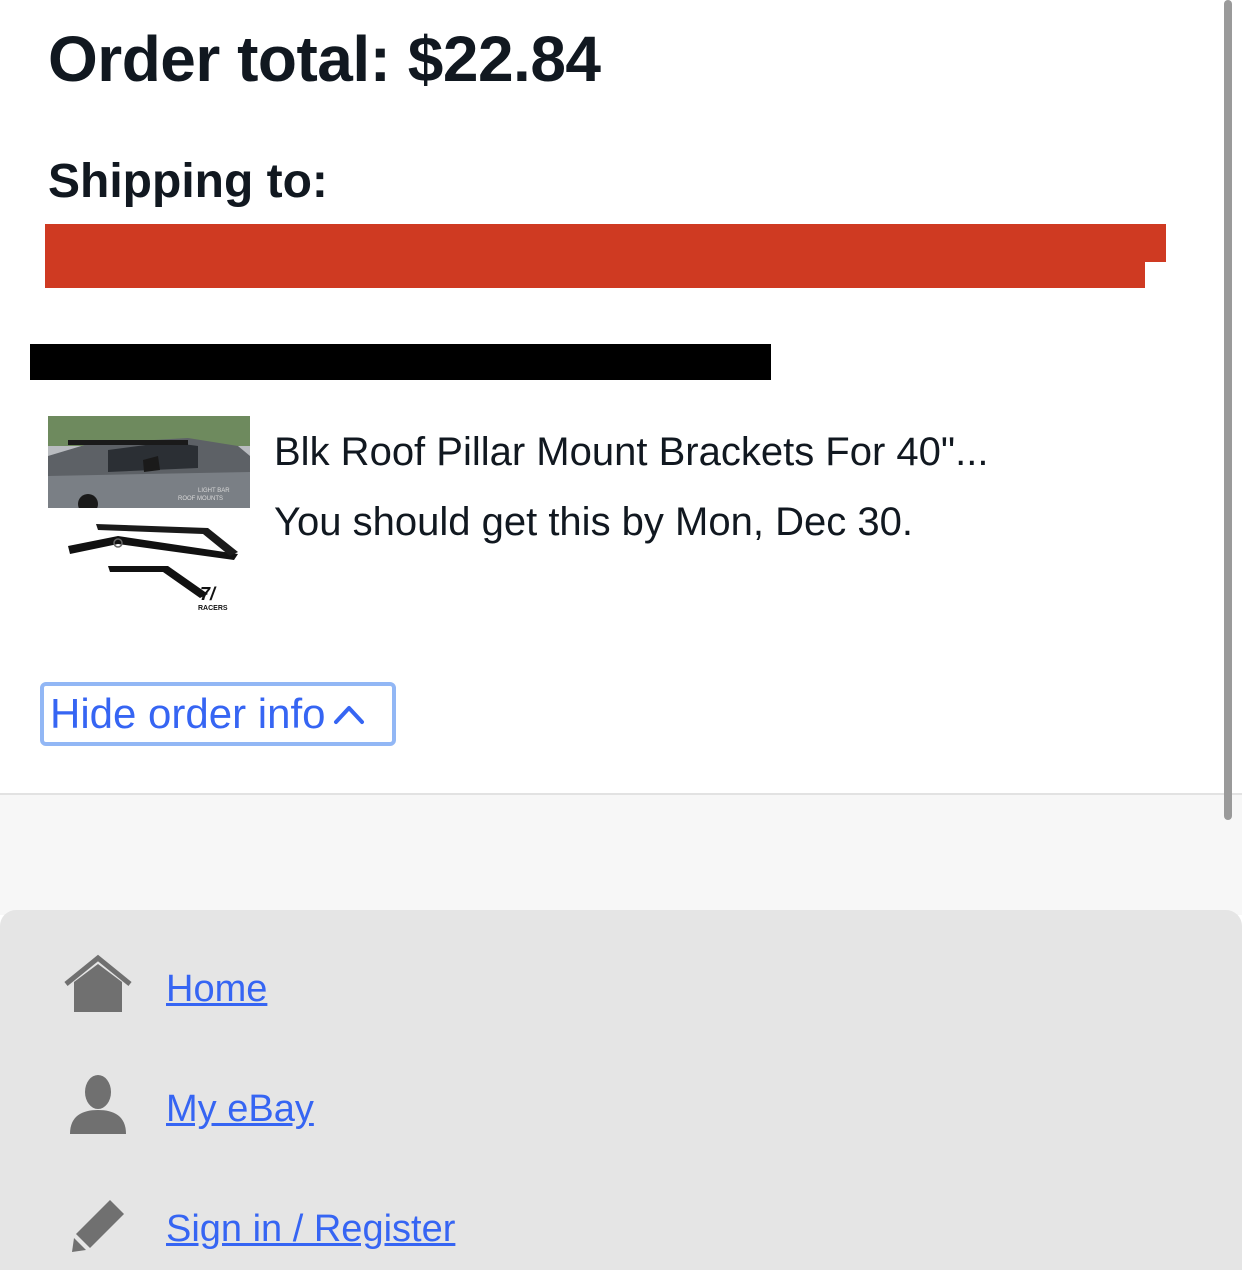 This screenshot has width=1242, height=1270. I want to click on home-icon, so click(98, 983).